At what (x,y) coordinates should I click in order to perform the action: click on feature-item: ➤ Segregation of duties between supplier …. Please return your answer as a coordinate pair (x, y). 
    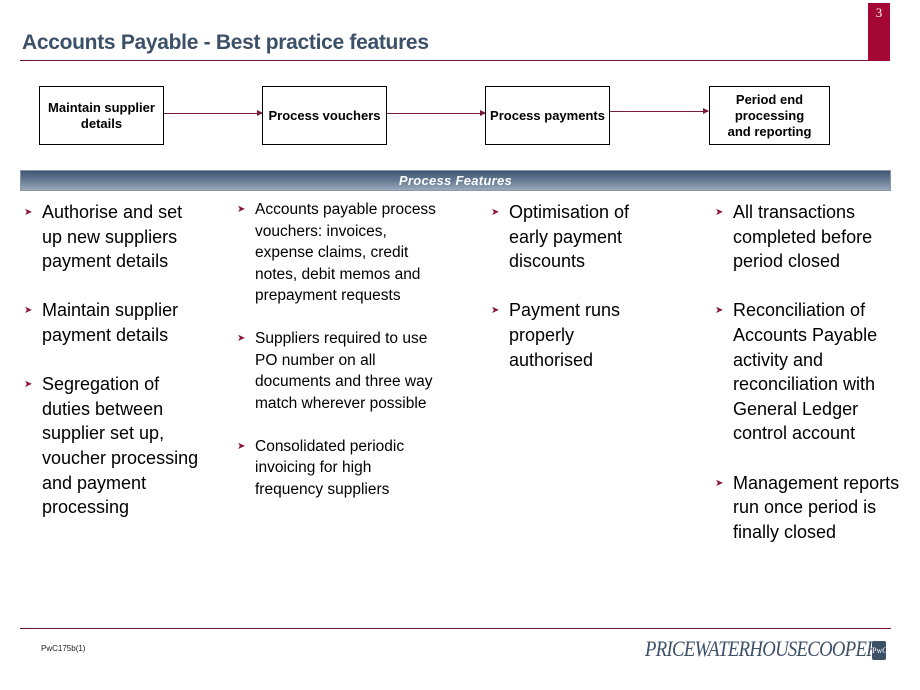
    Looking at the image, I should click on (111, 446).